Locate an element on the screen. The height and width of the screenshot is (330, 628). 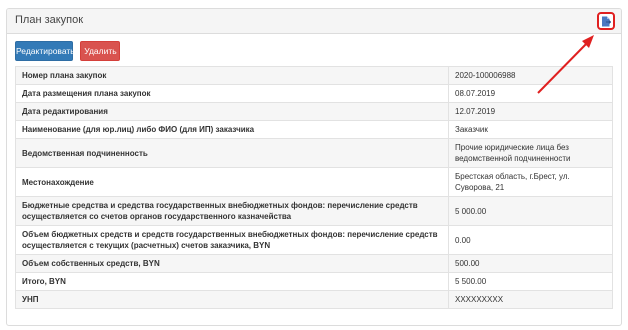
row-value: 5 000.00 is located at coordinates (530, 211).